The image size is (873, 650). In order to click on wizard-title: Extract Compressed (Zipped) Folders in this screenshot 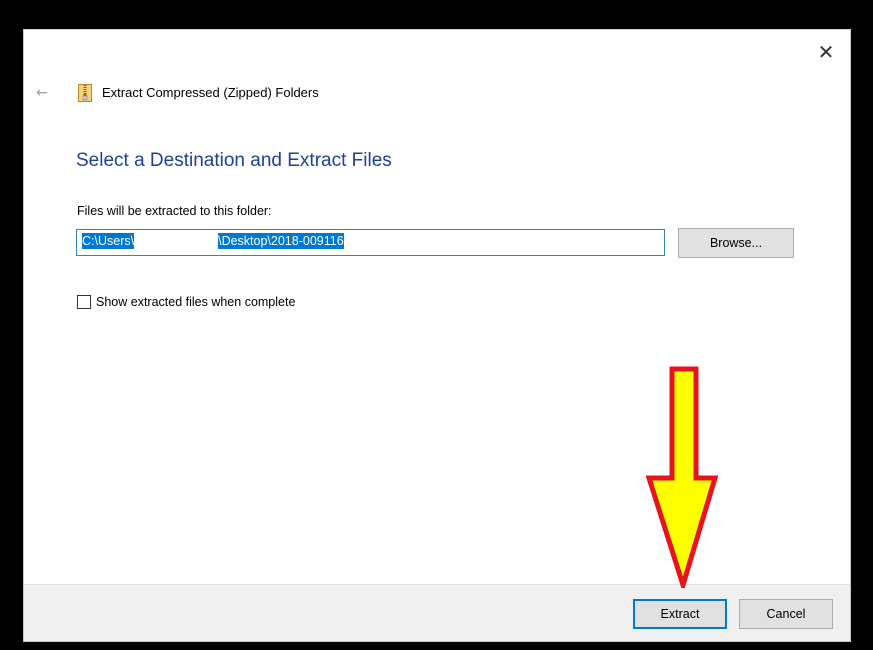, I will do `click(210, 92)`.